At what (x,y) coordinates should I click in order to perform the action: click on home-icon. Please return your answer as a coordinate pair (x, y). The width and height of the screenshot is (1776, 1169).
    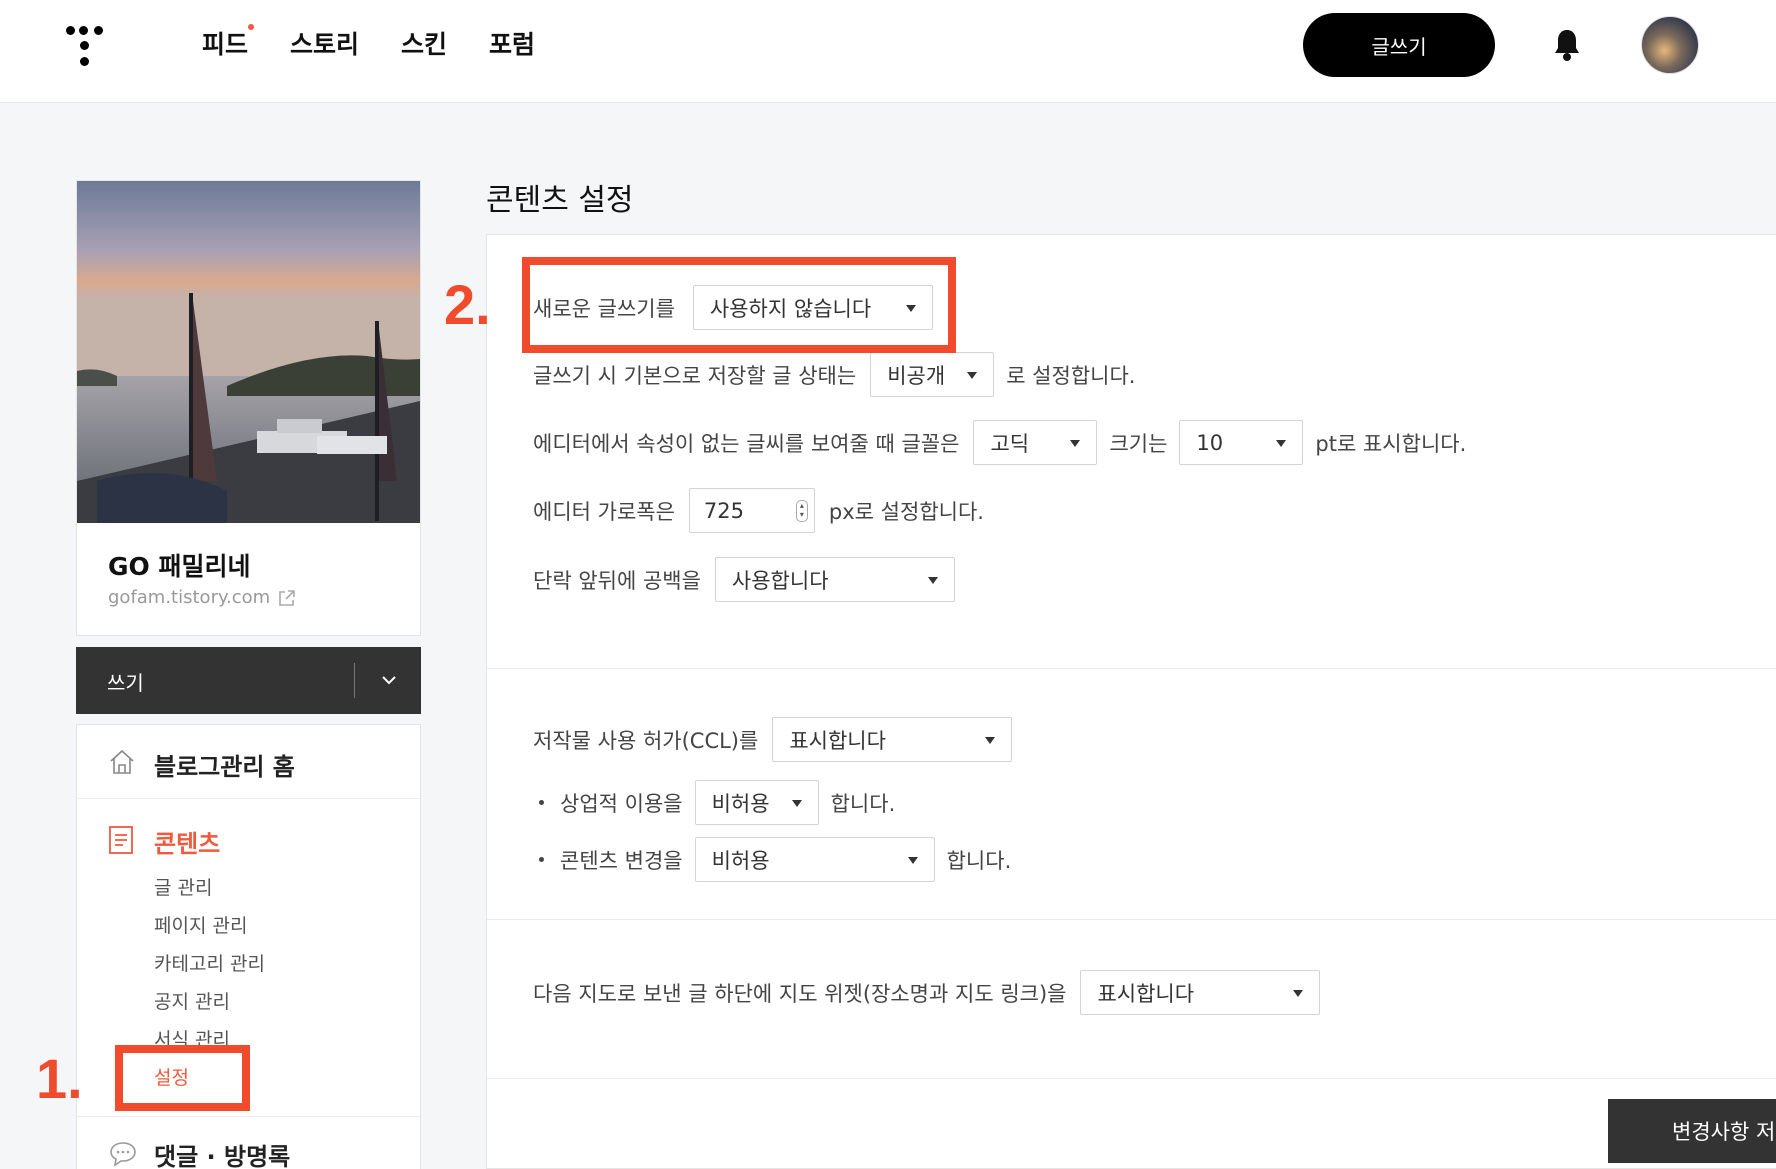
    Looking at the image, I should click on (122, 761).